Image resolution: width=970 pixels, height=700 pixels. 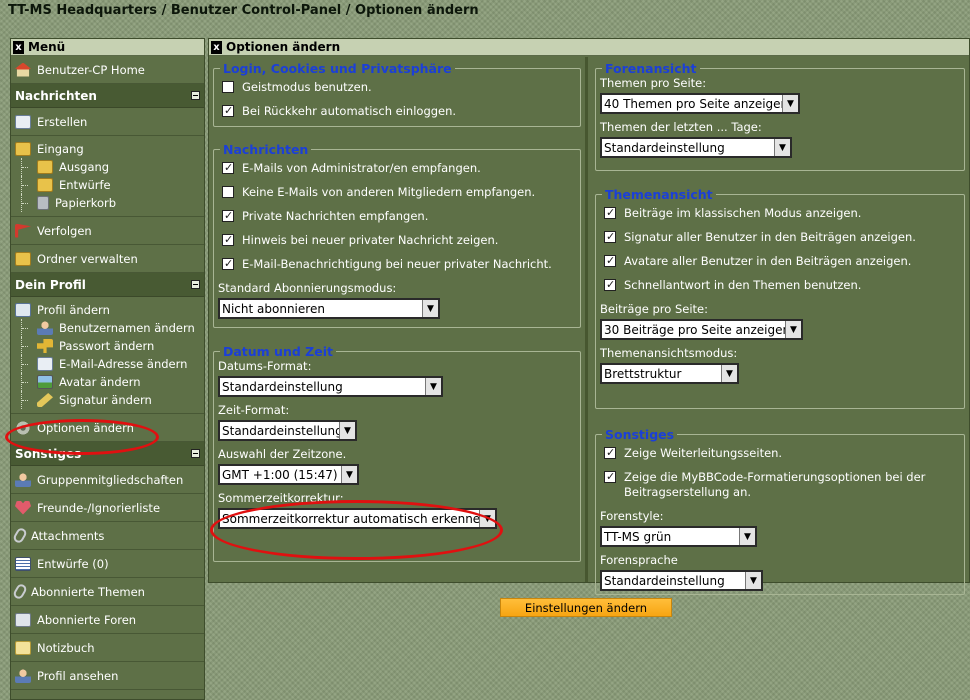 I want to click on abo-mode-select: Nicht abonnieren ▼, so click(x=329, y=308).